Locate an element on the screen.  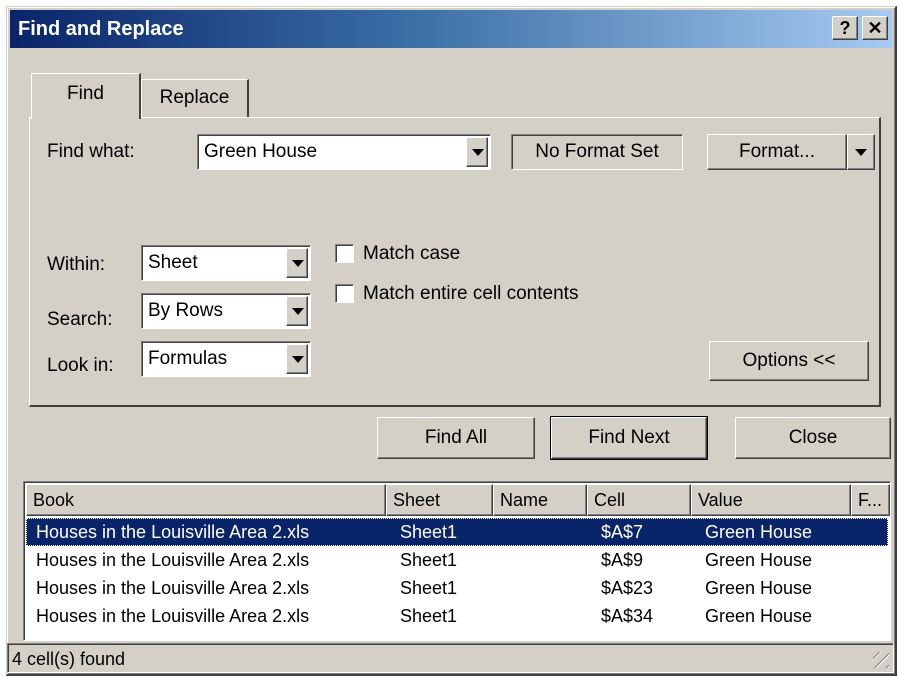
column-header-value-label: Value is located at coordinates (720, 500).